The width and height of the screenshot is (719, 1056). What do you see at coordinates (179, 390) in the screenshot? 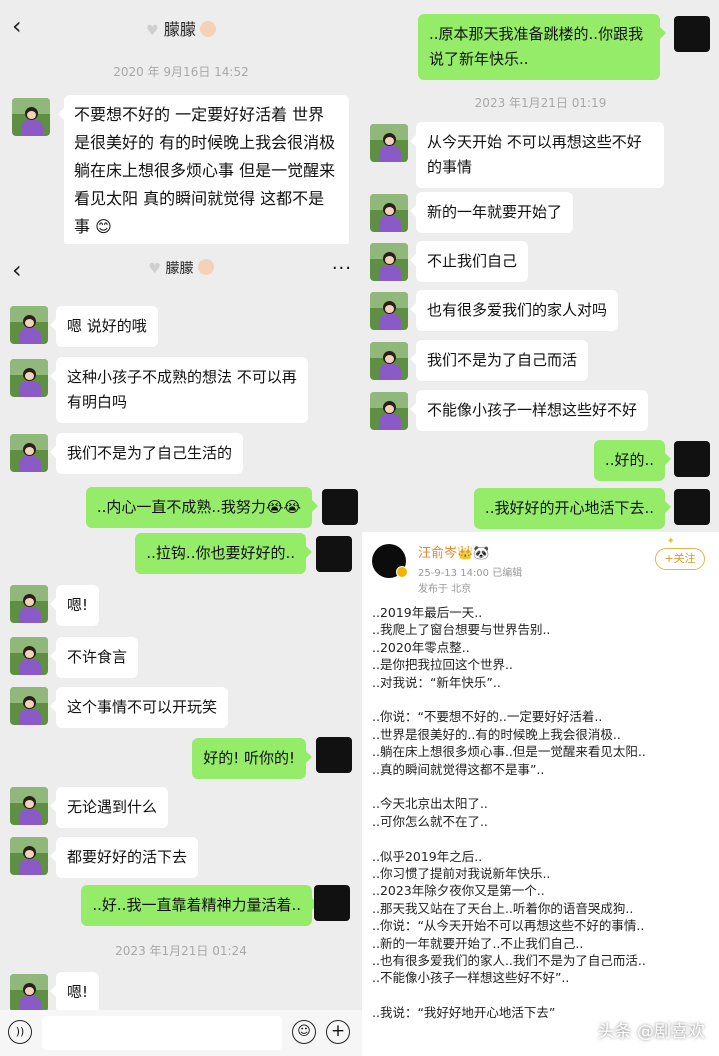
I see `message-bubble: 这种小孩子不成熟的想法 不可以再有明白吗` at bounding box center [179, 390].